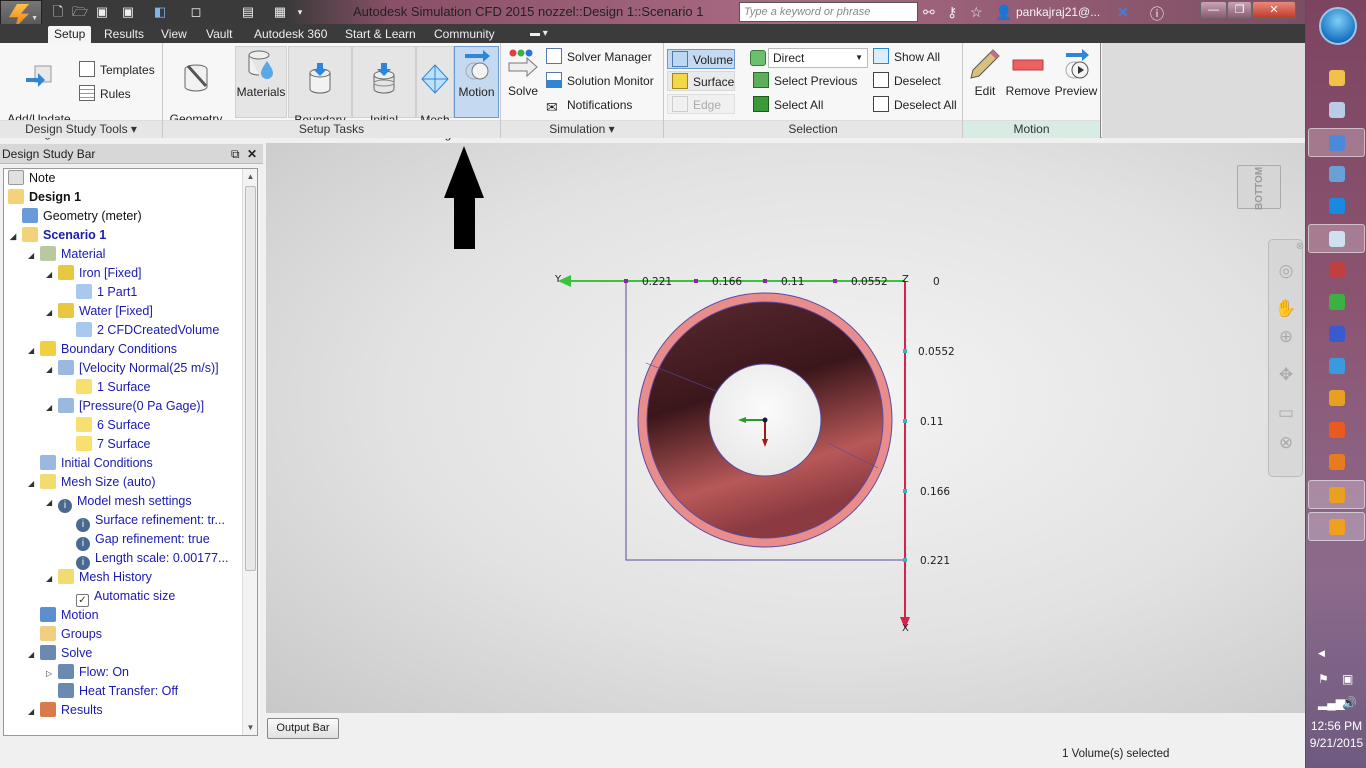 The width and height of the screenshot is (1366, 768). Describe the element at coordinates (600, 81) in the screenshot. I see `solution-monitor-button: Solution Monitor` at that location.